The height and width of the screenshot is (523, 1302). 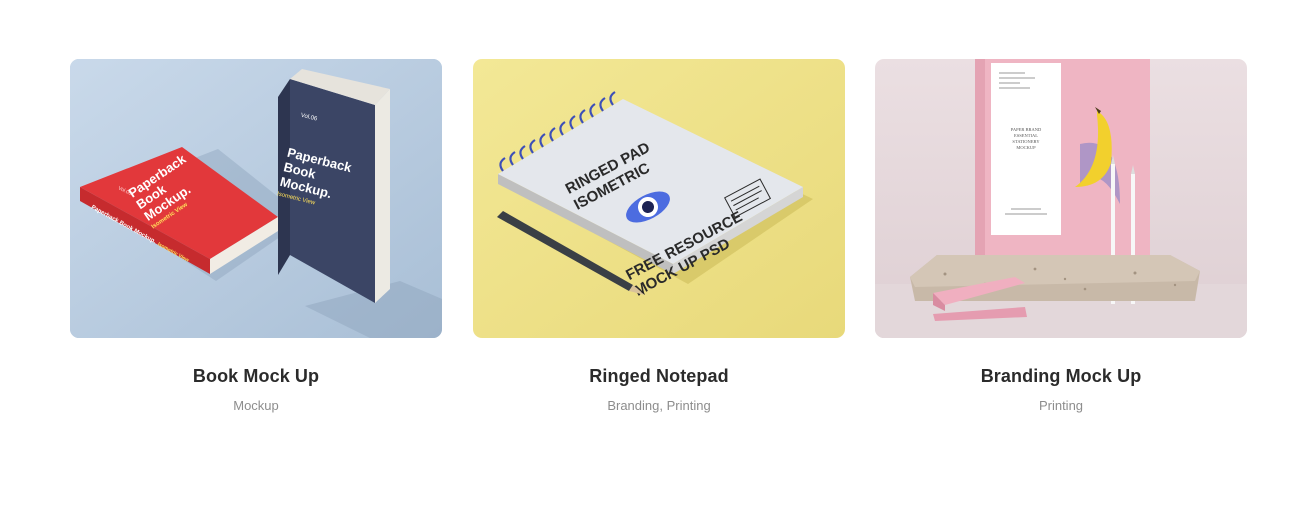 I want to click on category-link: Branding, Printing, so click(x=658, y=405).